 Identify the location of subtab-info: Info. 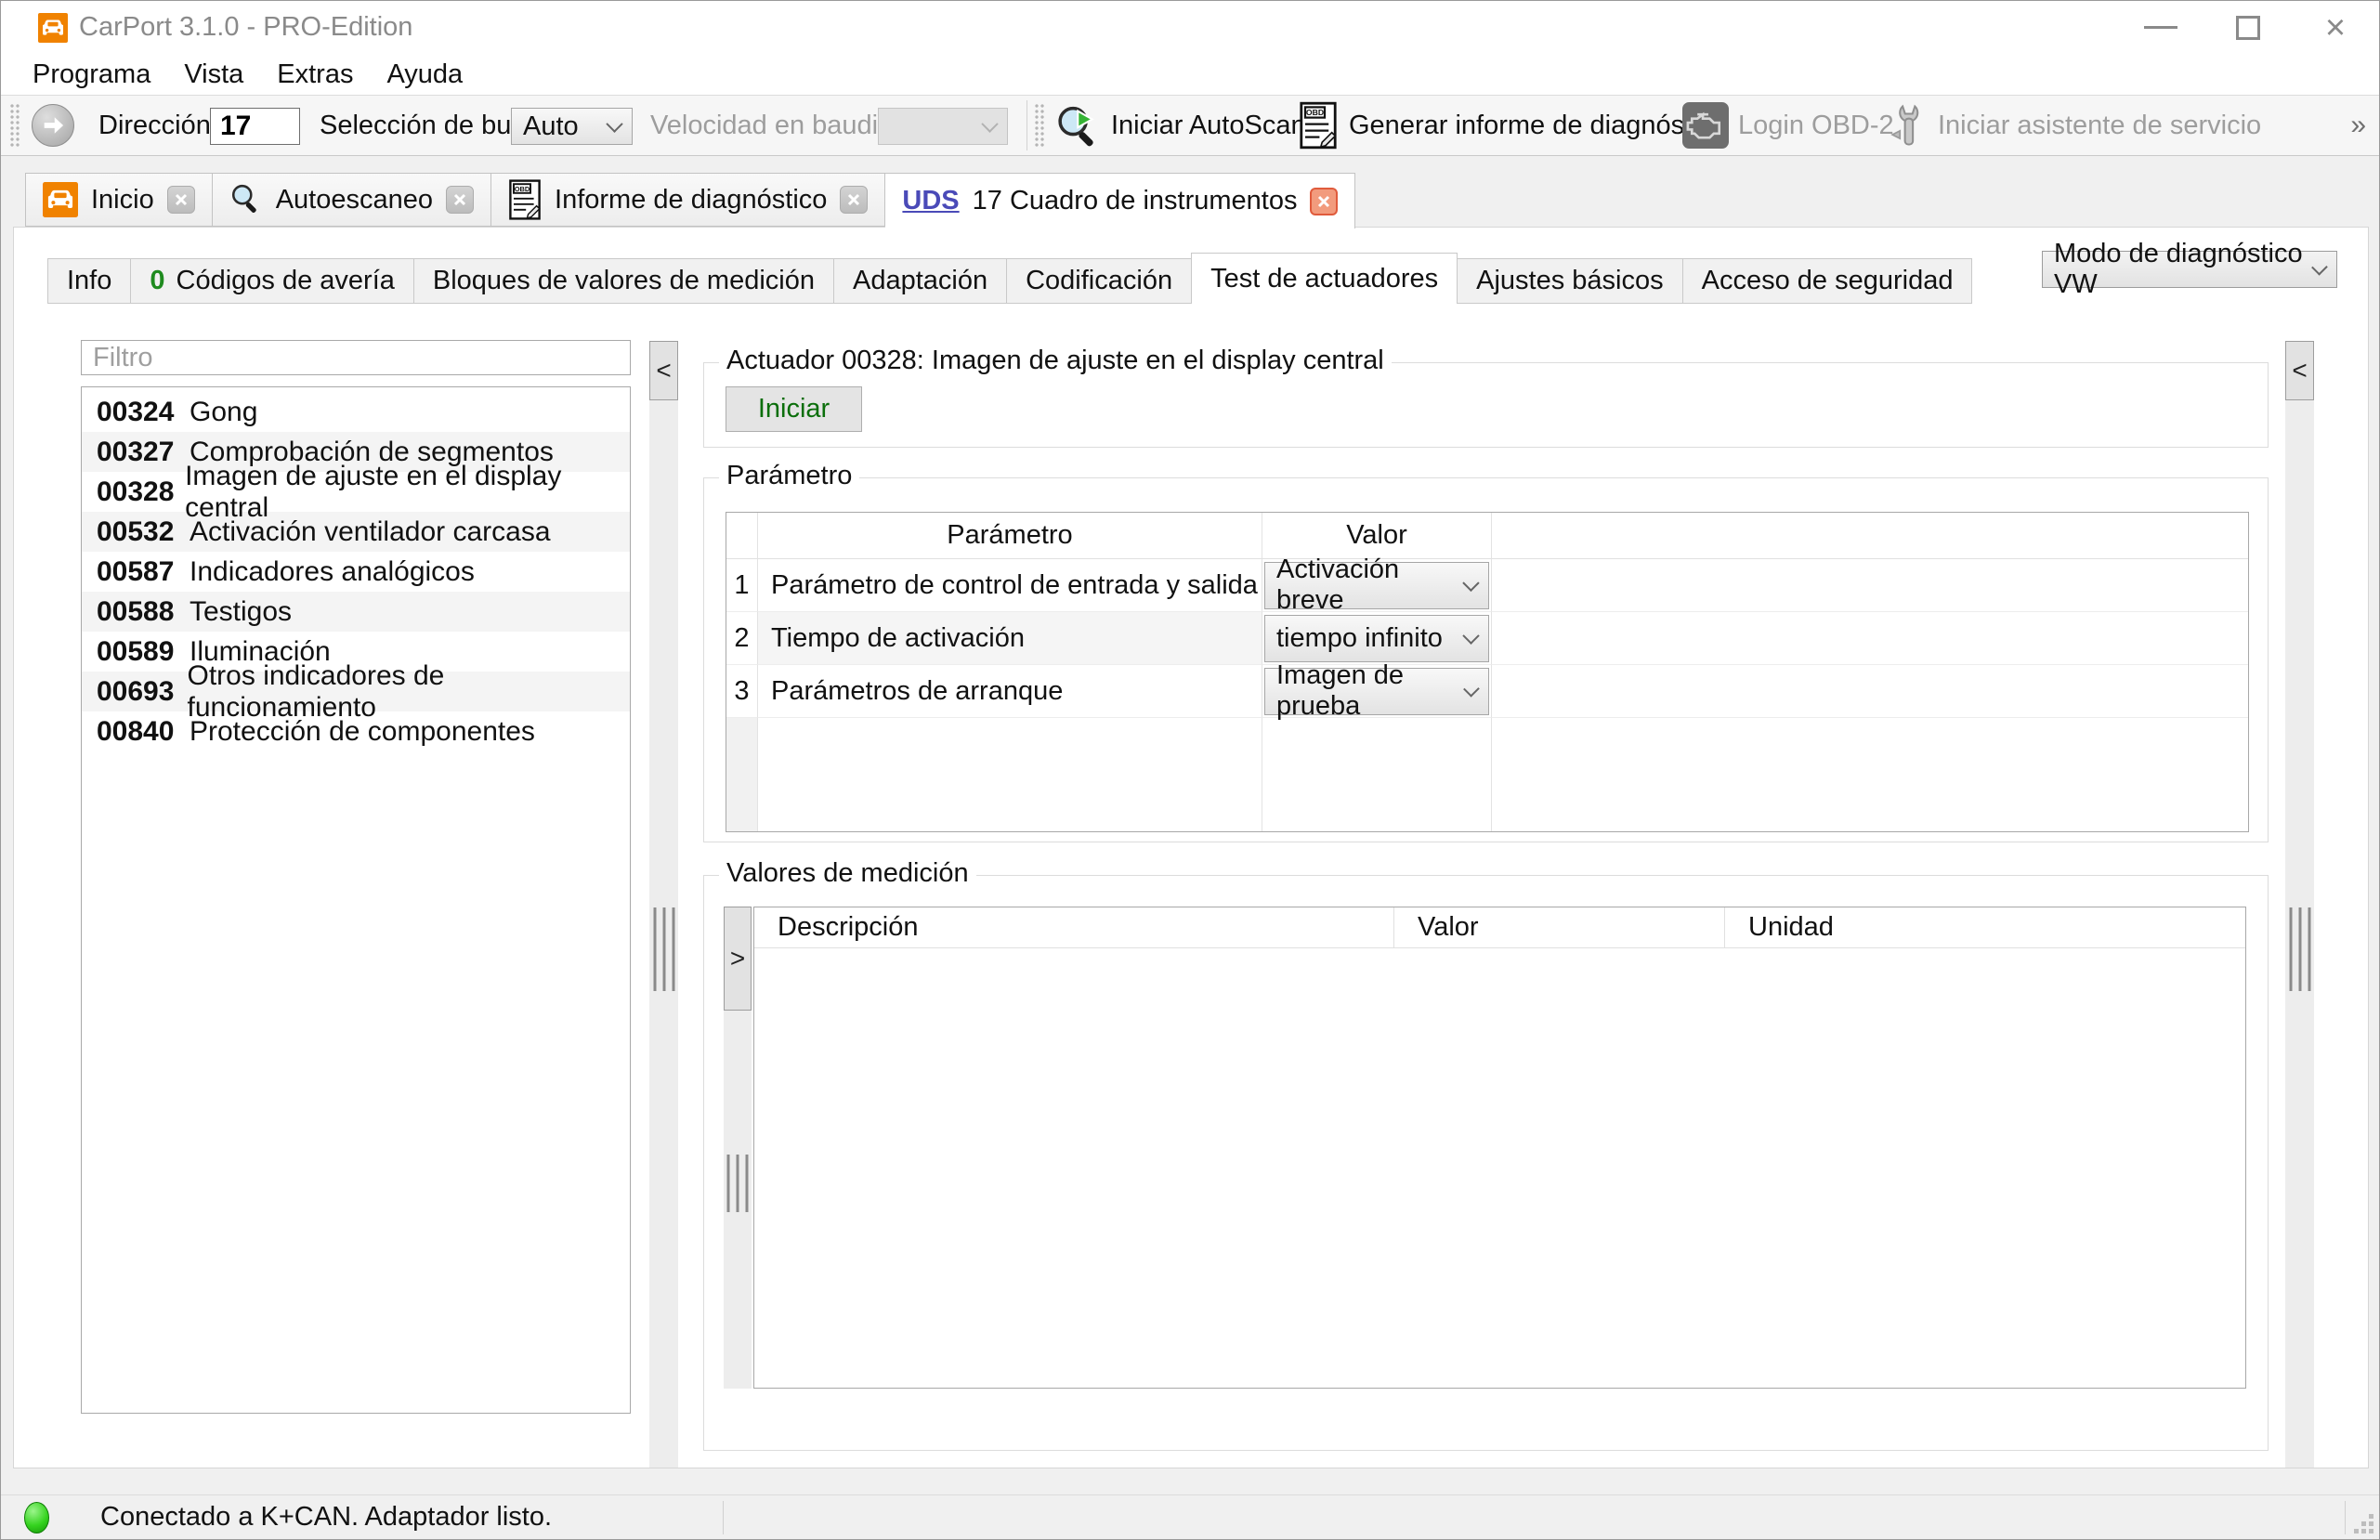
(89, 281).